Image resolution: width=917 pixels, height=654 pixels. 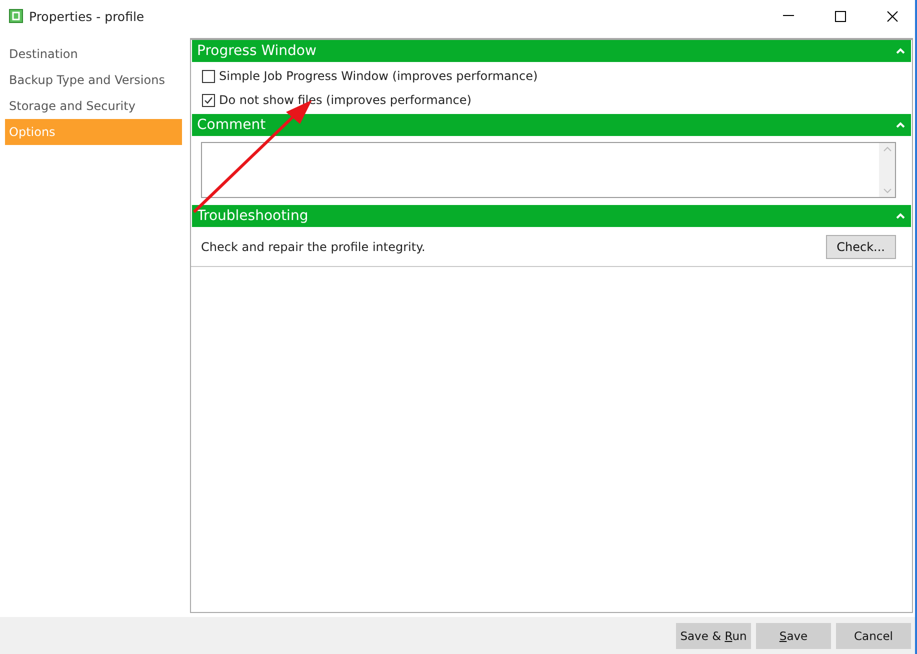 I want to click on maximize-icon, so click(x=840, y=16).